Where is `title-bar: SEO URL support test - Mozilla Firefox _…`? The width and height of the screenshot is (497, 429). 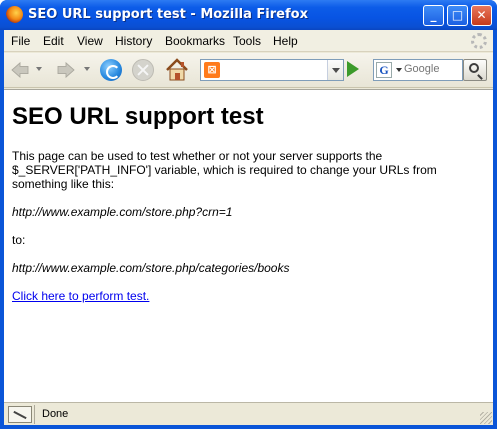
title-bar: SEO URL support test - Mozilla Firefox _… is located at coordinates (248, 15).